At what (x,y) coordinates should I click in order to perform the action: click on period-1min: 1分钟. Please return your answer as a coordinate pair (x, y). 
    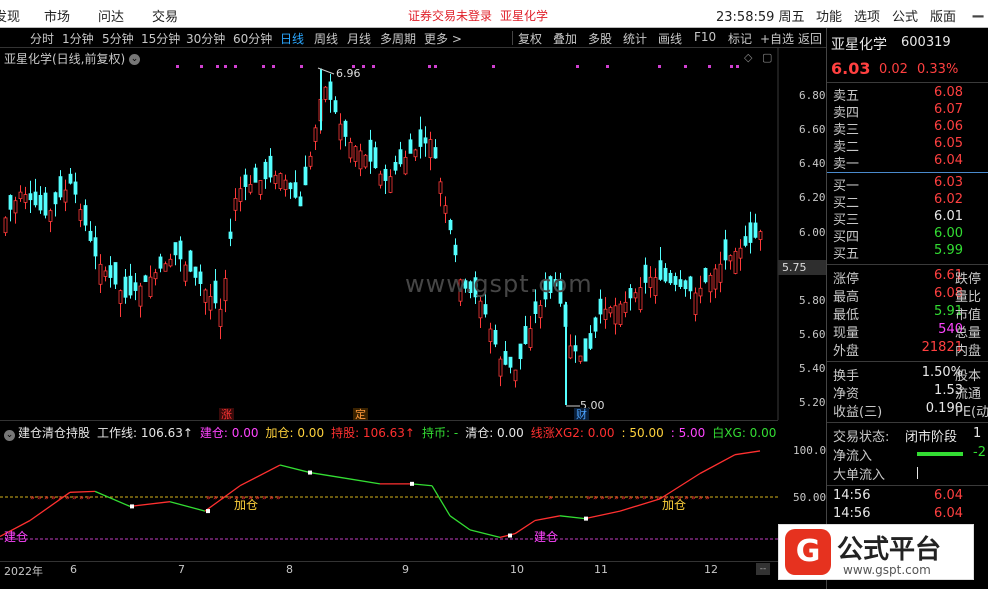
    Looking at the image, I should click on (78, 38).